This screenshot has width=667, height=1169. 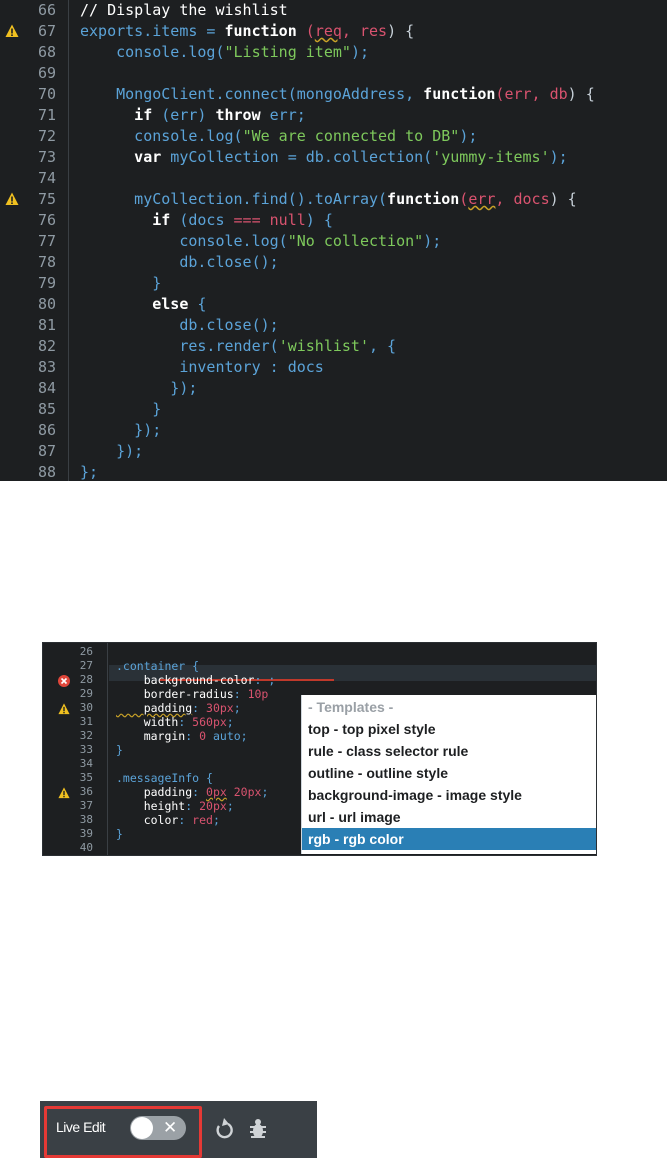 I want to click on code-line: 84 });, so click(x=333, y=388).